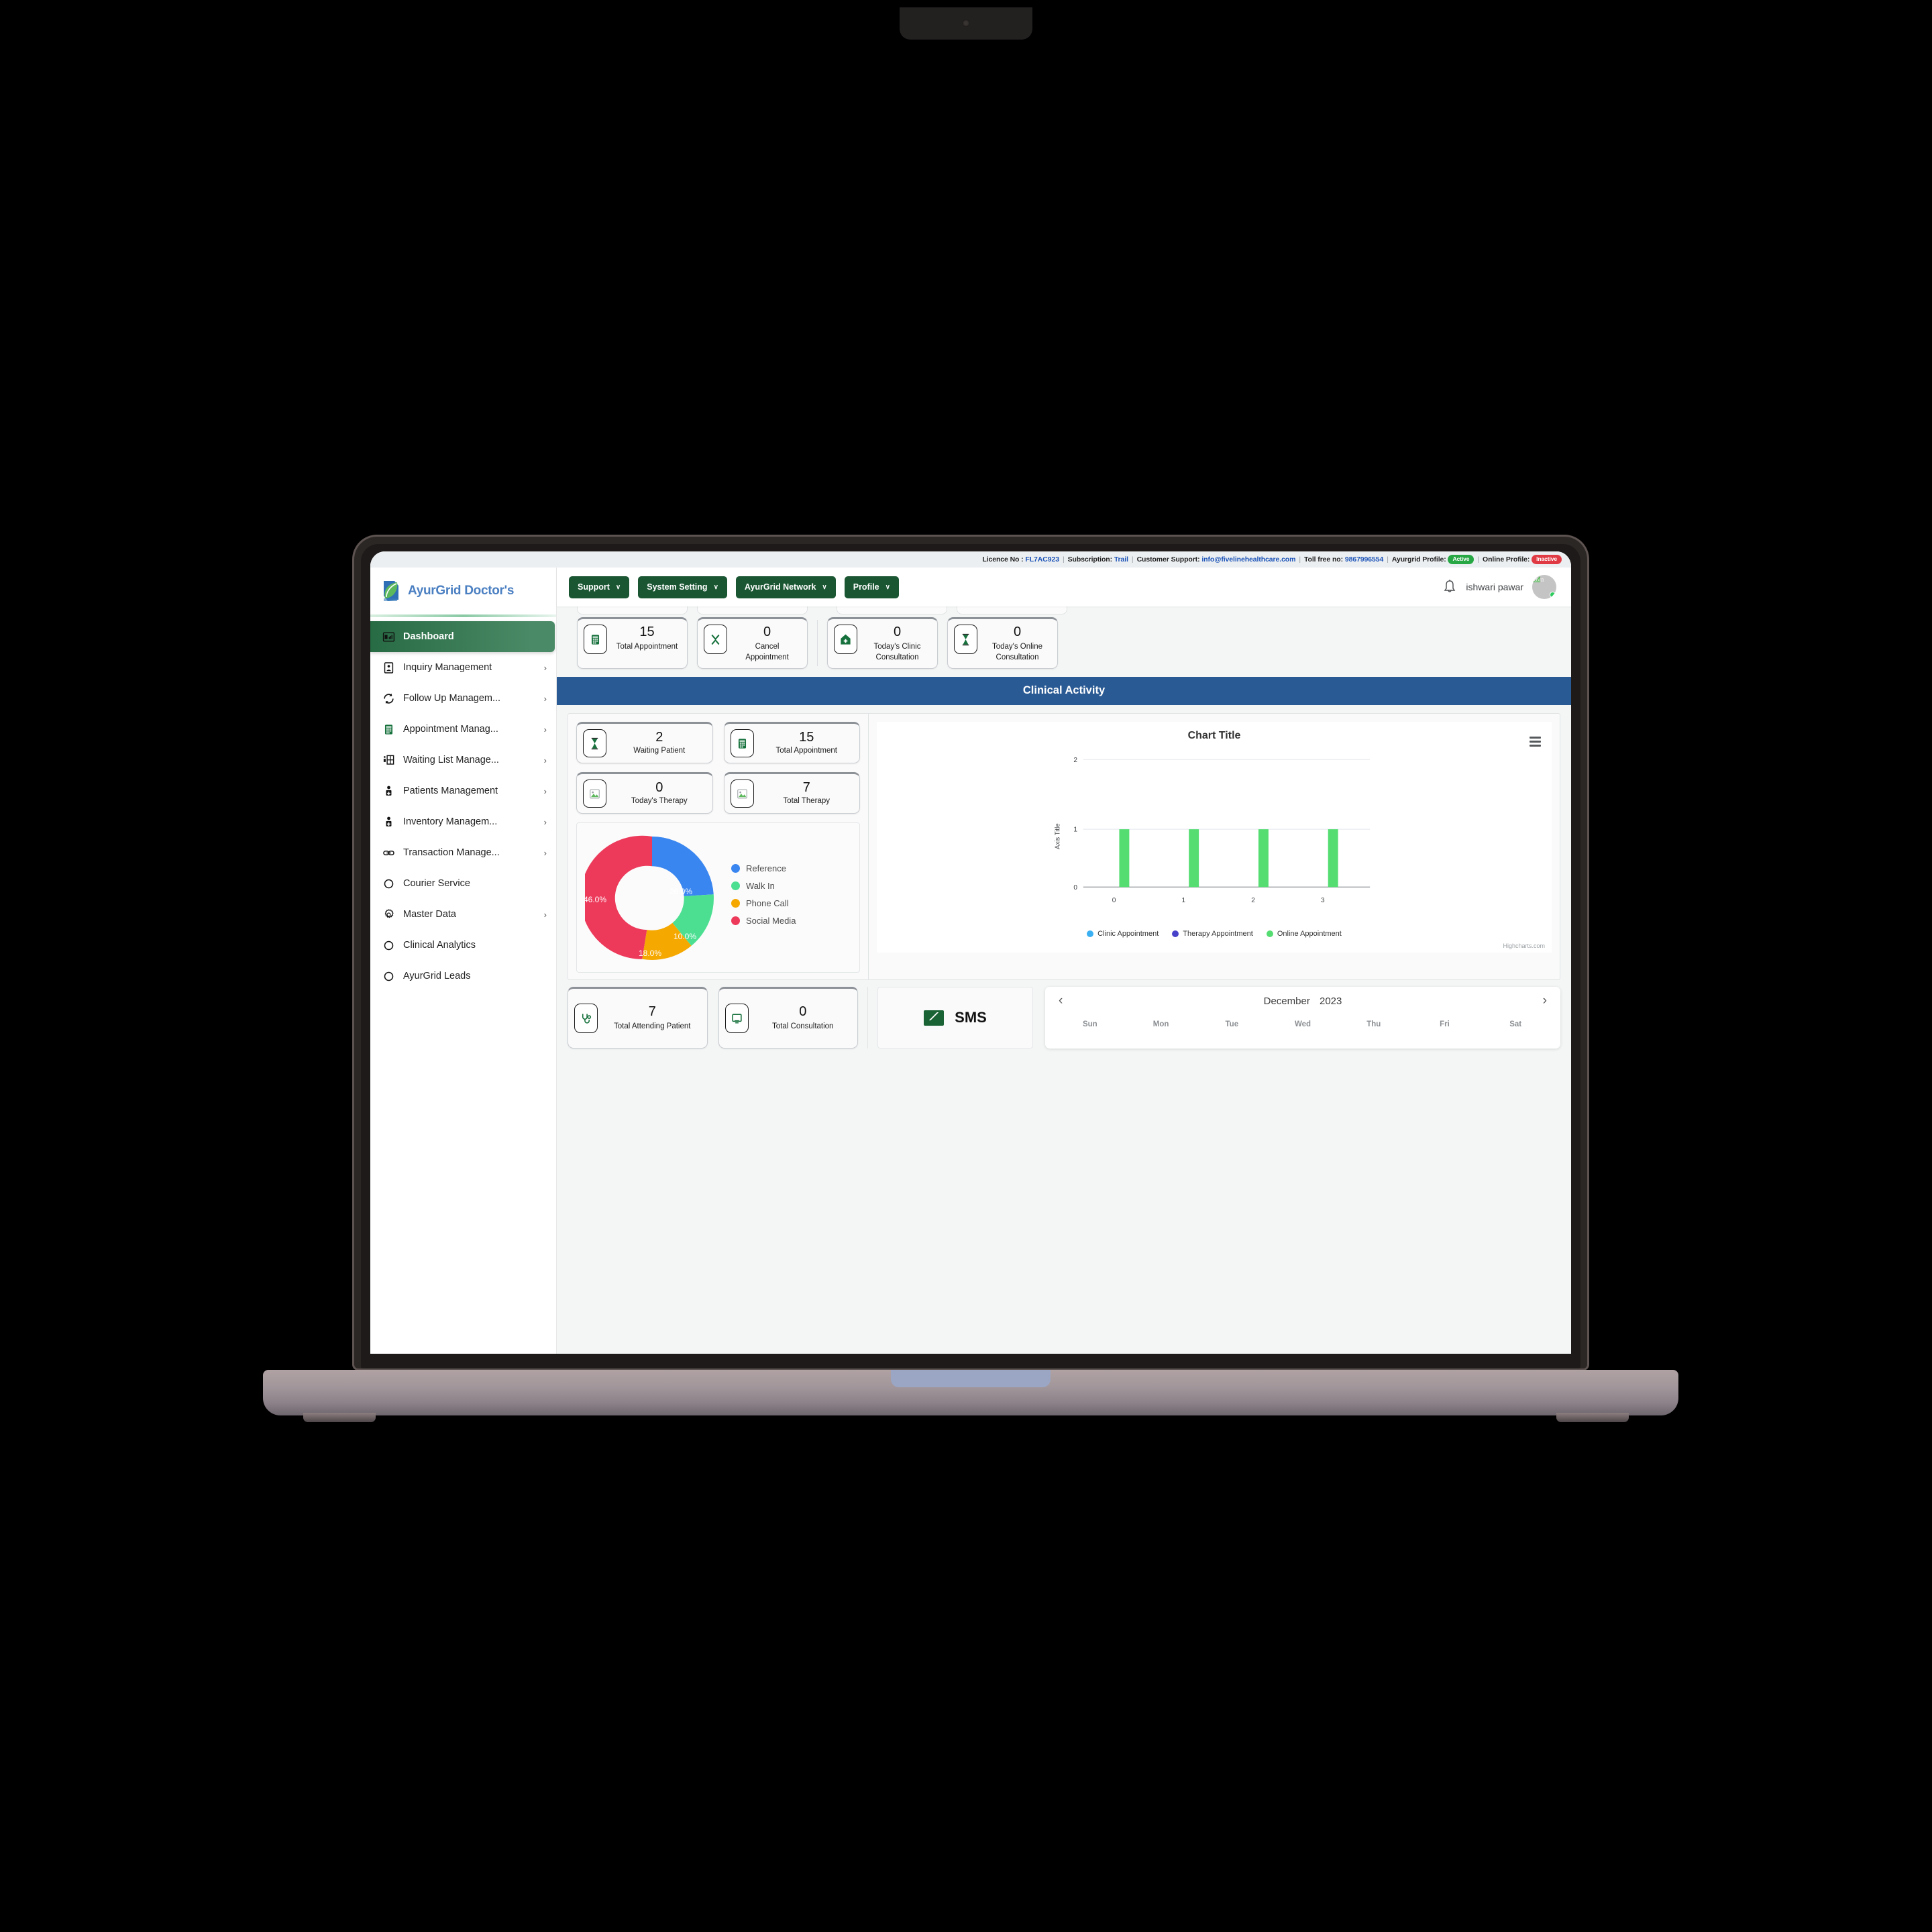 Image resolution: width=1932 pixels, height=1932 pixels. What do you see at coordinates (934, 1018) in the screenshot?
I see `envelope-icon` at bounding box center [934, 1018].